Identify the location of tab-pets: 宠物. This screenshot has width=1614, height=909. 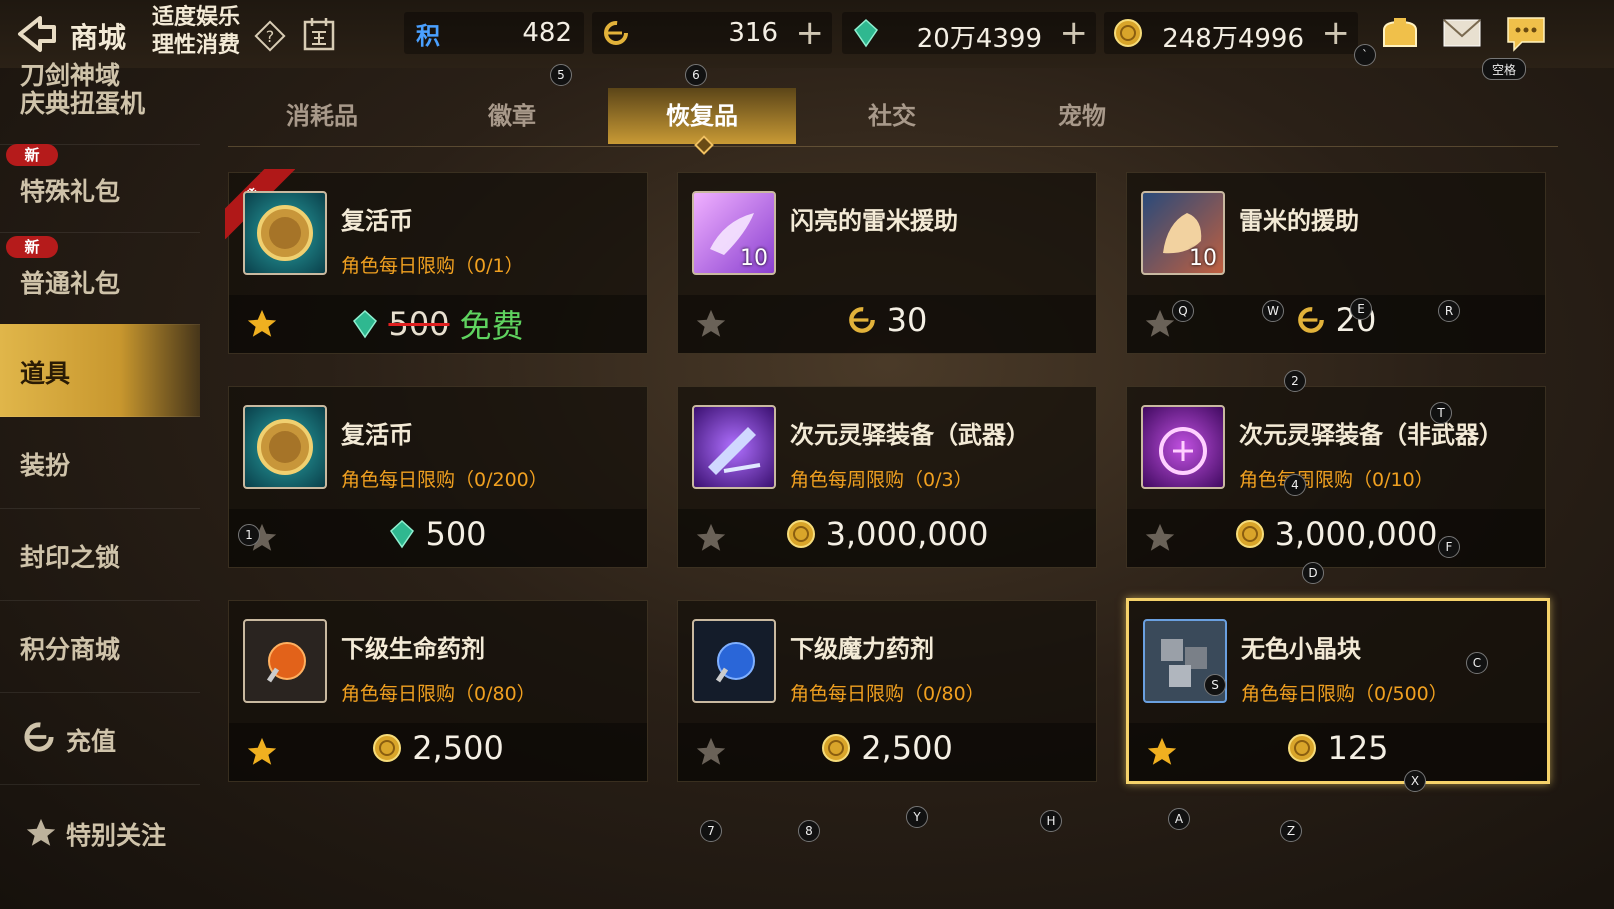
(1082, 116).